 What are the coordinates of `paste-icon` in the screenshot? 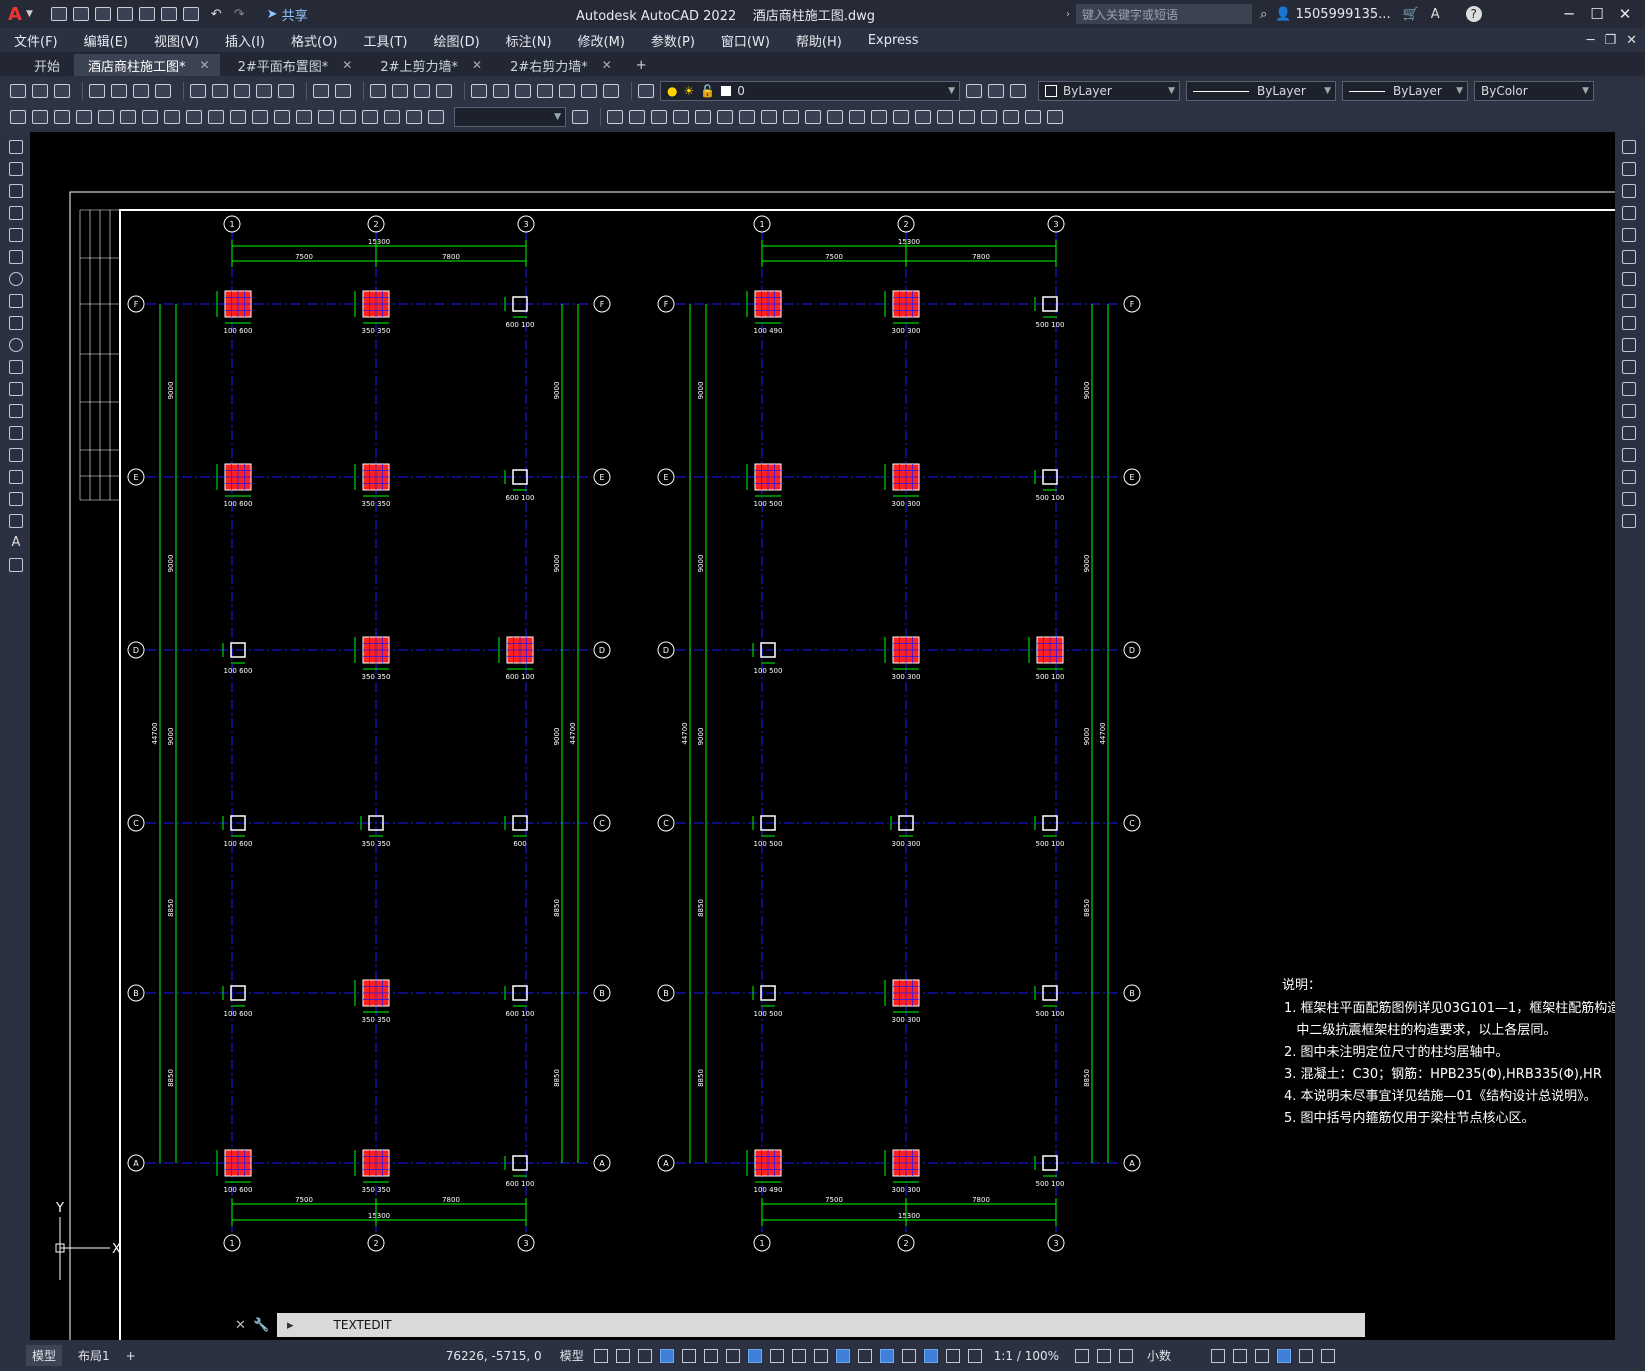 It's located at (242, 91).